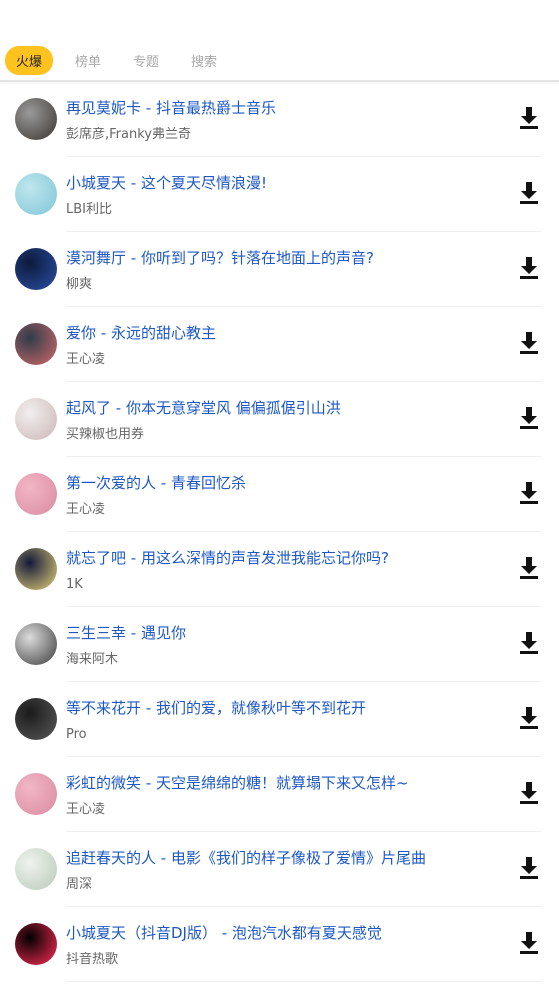  Describe the element at coordinates (276, 858) in the screenshot. I see `song-title: 追赶春天的人 - 电影《我们的样子像极了爱情》片尾曲` at that location.